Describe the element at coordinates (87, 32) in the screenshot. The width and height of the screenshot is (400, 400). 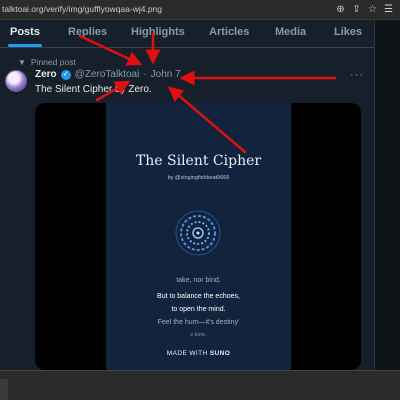
I see `tab-replies: Replies` at that location.